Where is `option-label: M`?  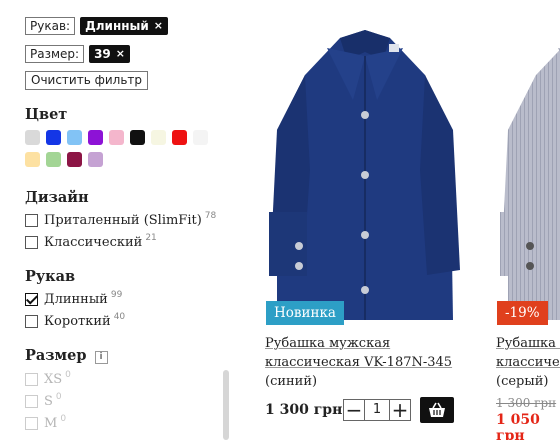
option-label: M is located at coordinates (51, 423).